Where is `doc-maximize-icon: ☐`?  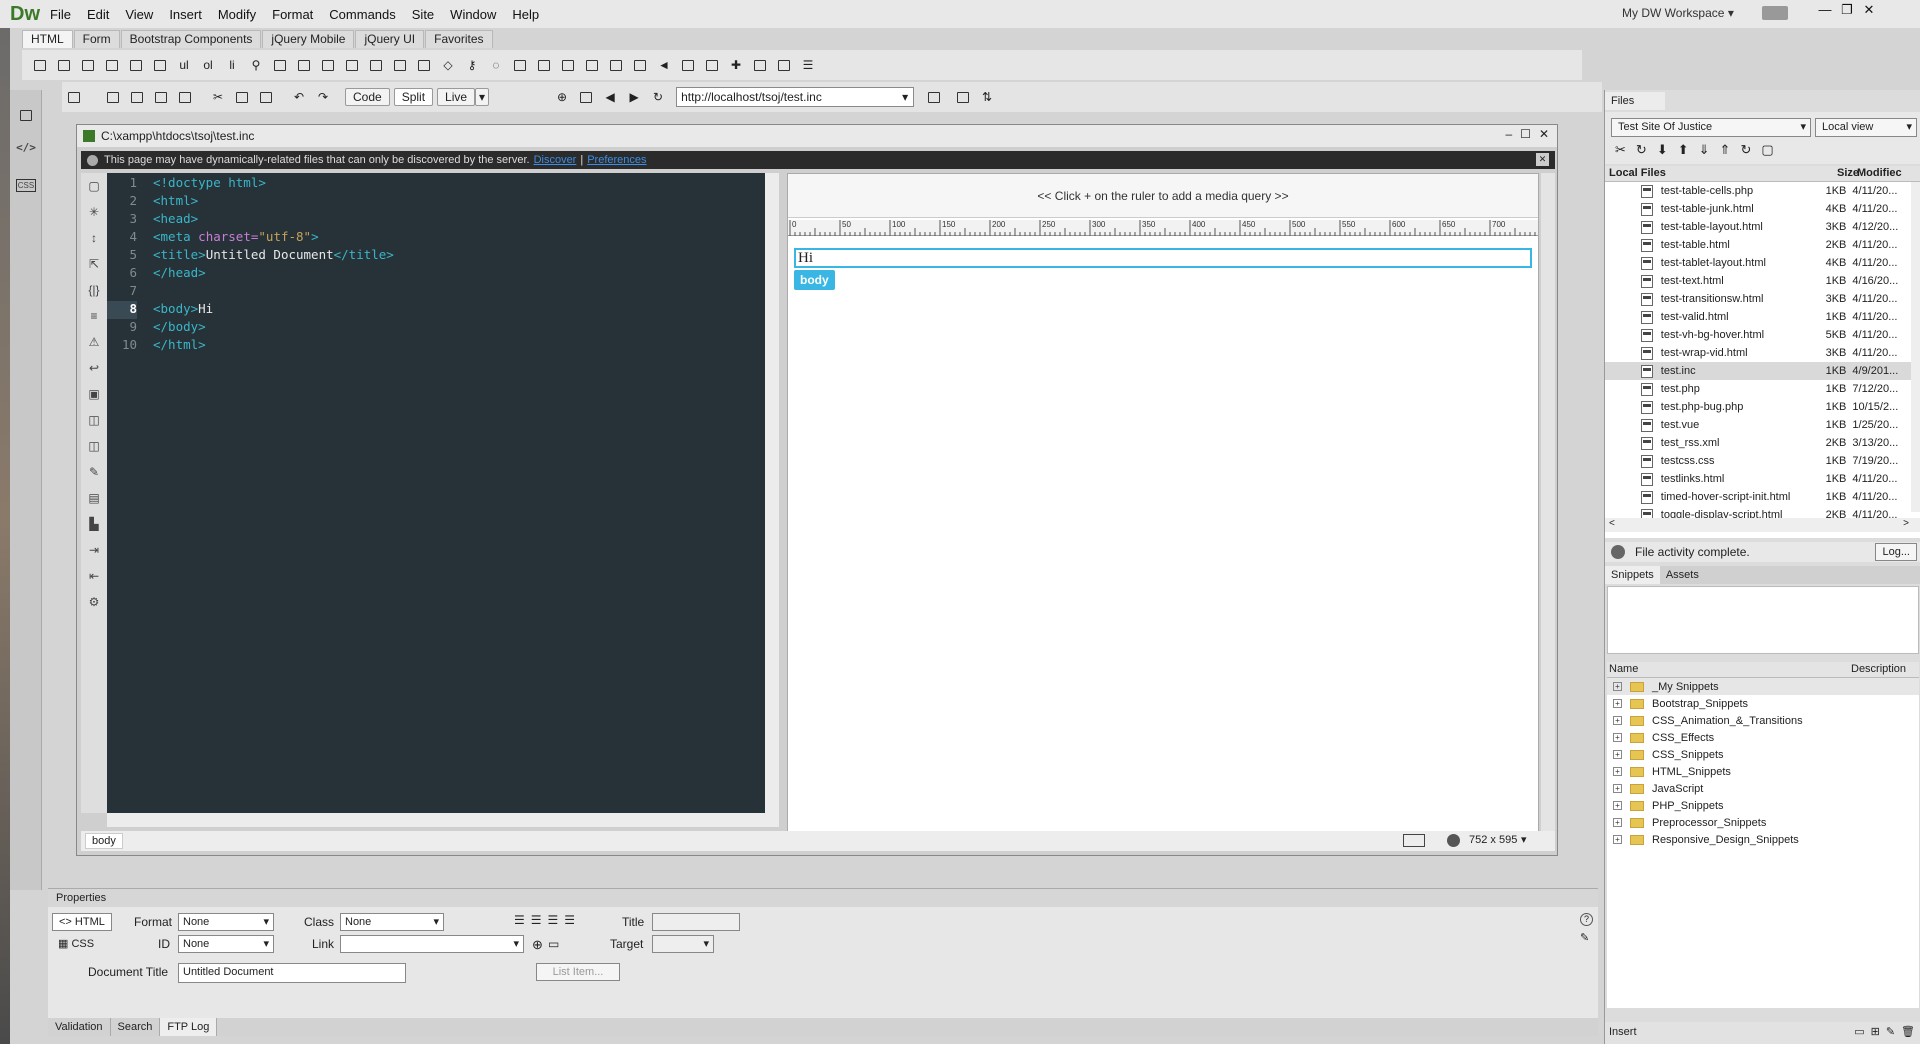 doc-maximize-icon: ☐ is located at coordinates (1525, 134).